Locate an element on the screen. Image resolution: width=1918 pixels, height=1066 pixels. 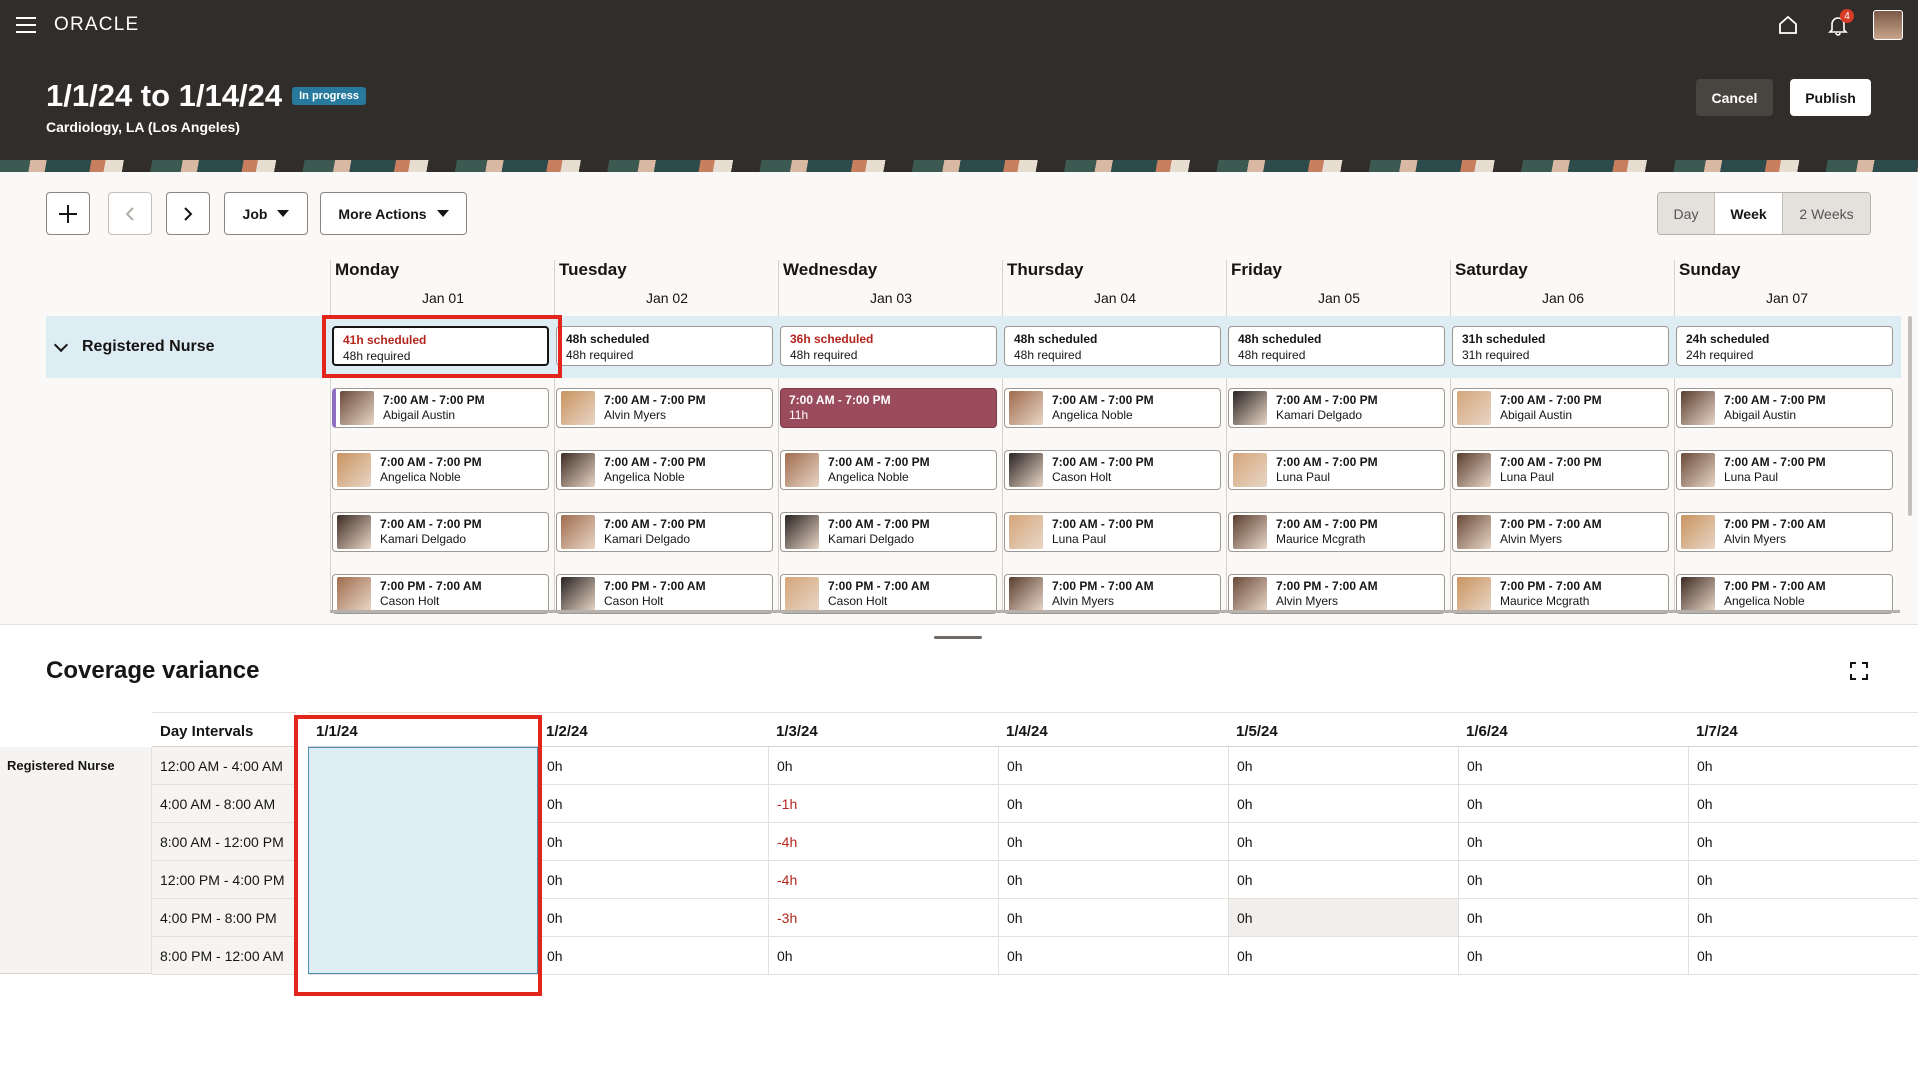
coverage-summary-card: 31h scheduled 31h required is located at coordinates (1560, 346).